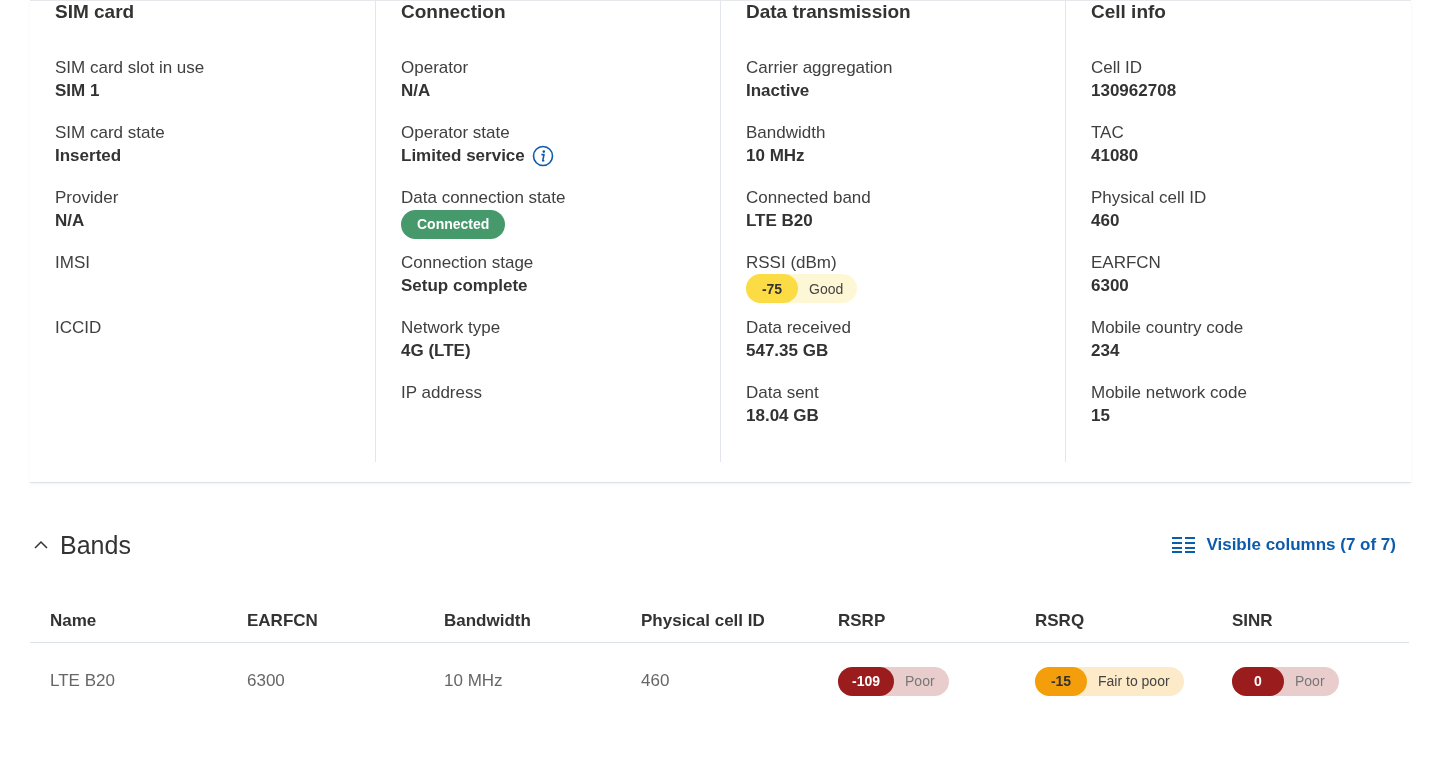 Image resolution: width=1431 pixels, height=759 pixels. Describe the element at coordinates (1116, 68) in the screenshot. I see `field-label: Cell ID` at that location.